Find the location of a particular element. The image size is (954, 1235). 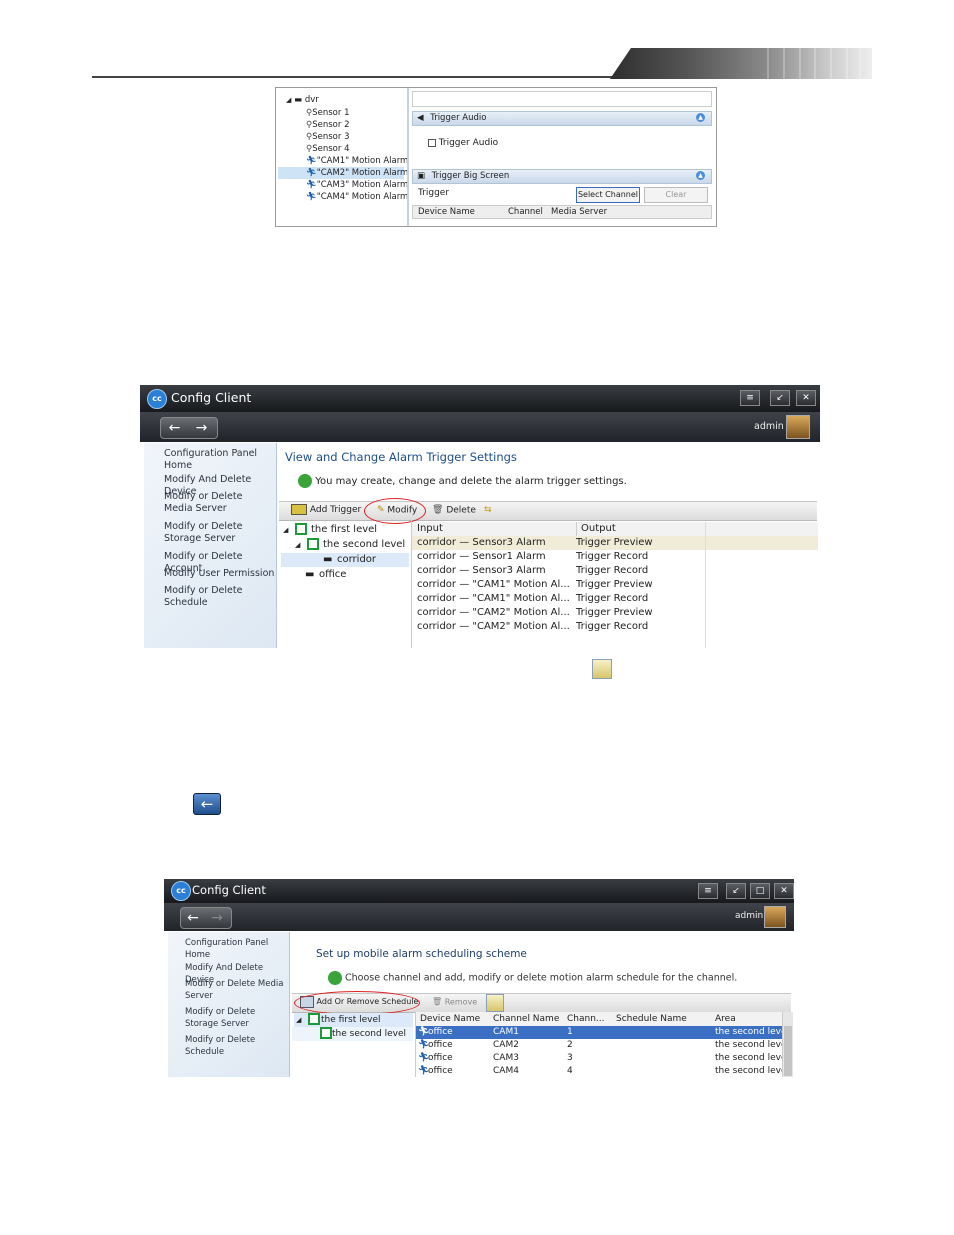

tree-item: ⚲Sensor 3 is located at coordinates (327, 137).